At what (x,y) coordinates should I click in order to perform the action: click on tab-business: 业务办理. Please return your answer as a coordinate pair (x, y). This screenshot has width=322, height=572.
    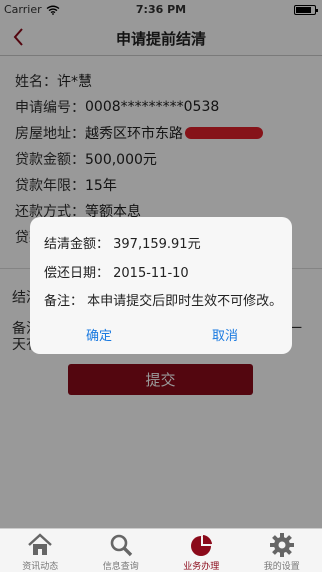
    Looking at the image, I should click on (201, 550).